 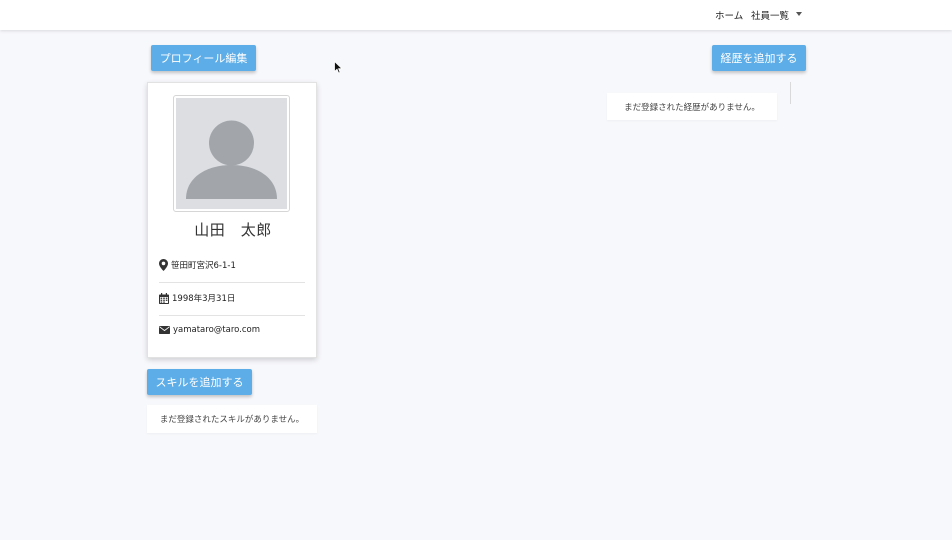 What do you see at coordinates (164, 298) in the screenshot?
I see `calendar-icon` at bounding box center [164, 298].